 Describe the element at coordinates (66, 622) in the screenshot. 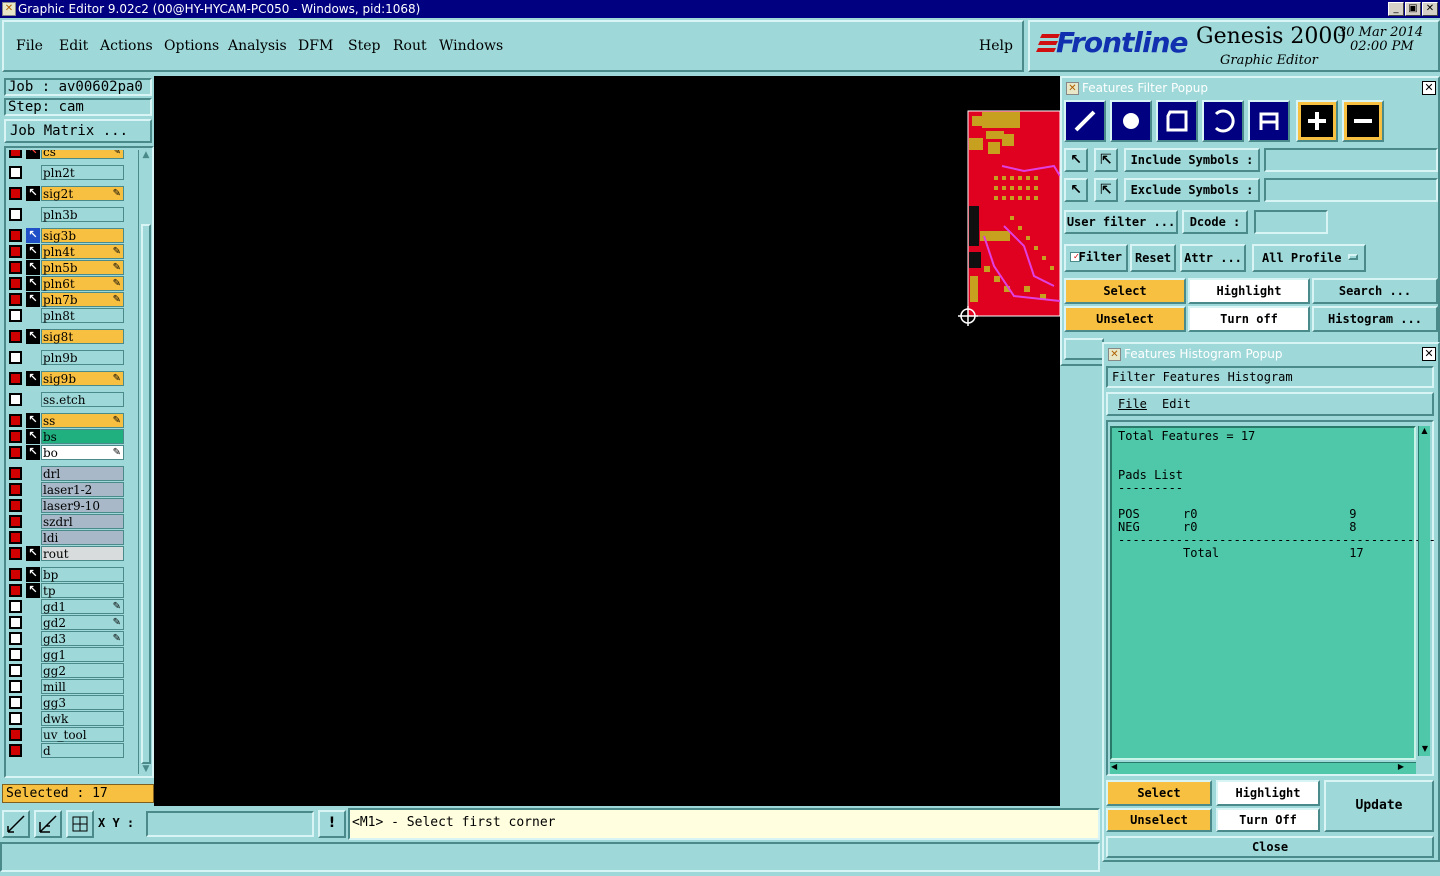

I see `layer-row-gd2: gd2 ✎` at that location.